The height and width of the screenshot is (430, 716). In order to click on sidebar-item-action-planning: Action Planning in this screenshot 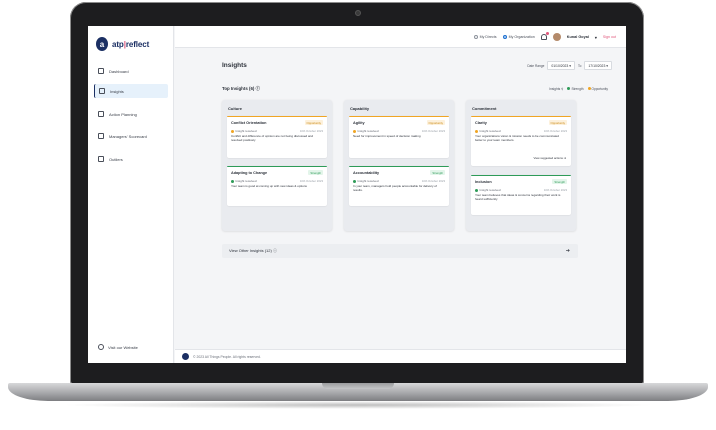, I will do `click(131, 114)`.